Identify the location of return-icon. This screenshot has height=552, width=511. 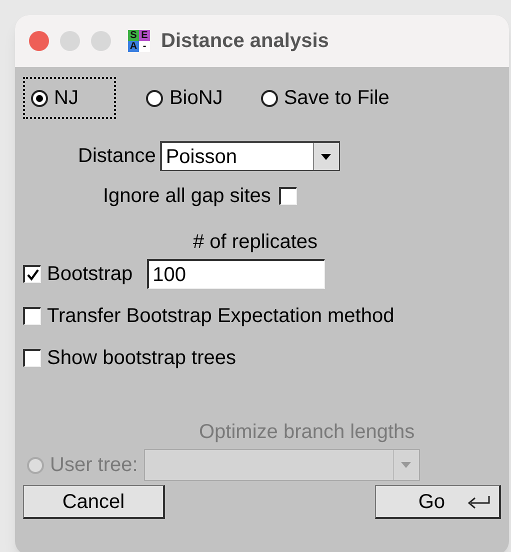
(478, 502).